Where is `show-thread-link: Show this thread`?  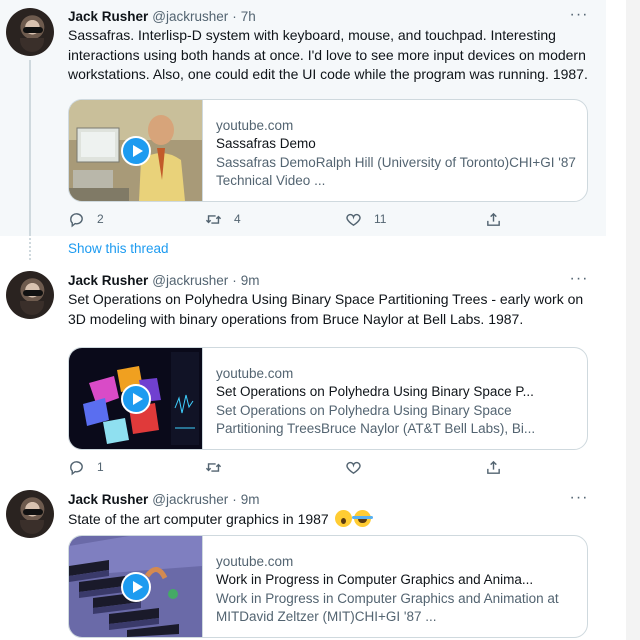
show-thread-link: Show this thread is located at coordinates (118, 248).